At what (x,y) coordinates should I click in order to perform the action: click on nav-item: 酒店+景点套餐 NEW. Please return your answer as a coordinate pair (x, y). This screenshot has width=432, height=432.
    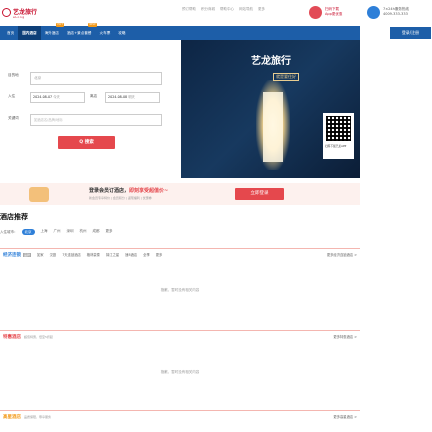
    Looking at the image, I should click on (80, 31).